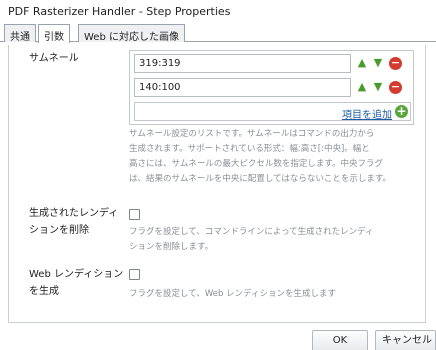 The width and height of the screenshot is (436, 350). Describe the element at coordinates (367, 113) in the screenshot. I see `add-item-link: 項目を追加` at that location.